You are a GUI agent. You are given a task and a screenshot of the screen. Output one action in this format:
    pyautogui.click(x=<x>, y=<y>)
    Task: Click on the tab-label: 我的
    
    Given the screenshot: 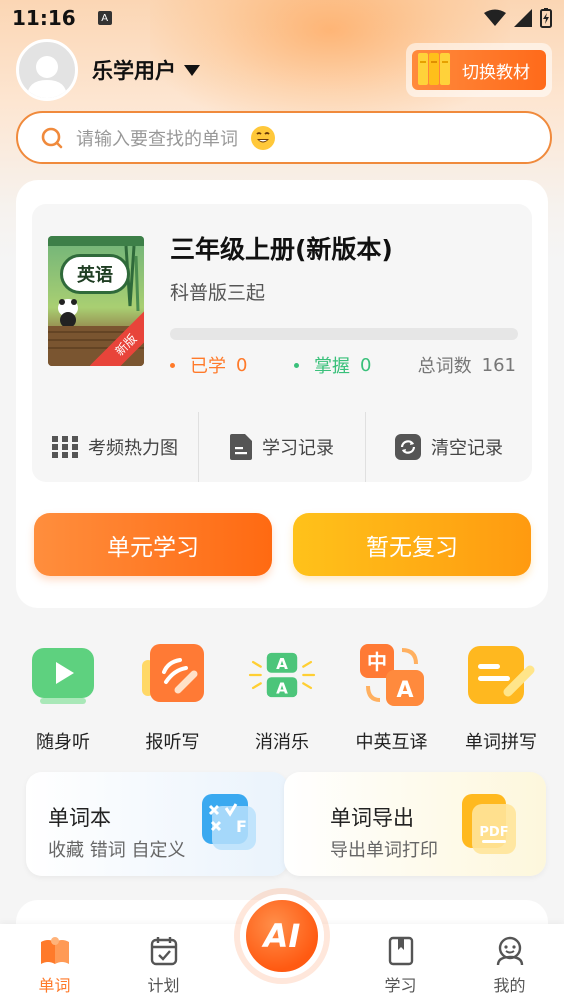 What is the action you would take?
    pyautogui.click(x=509, y=985)
    